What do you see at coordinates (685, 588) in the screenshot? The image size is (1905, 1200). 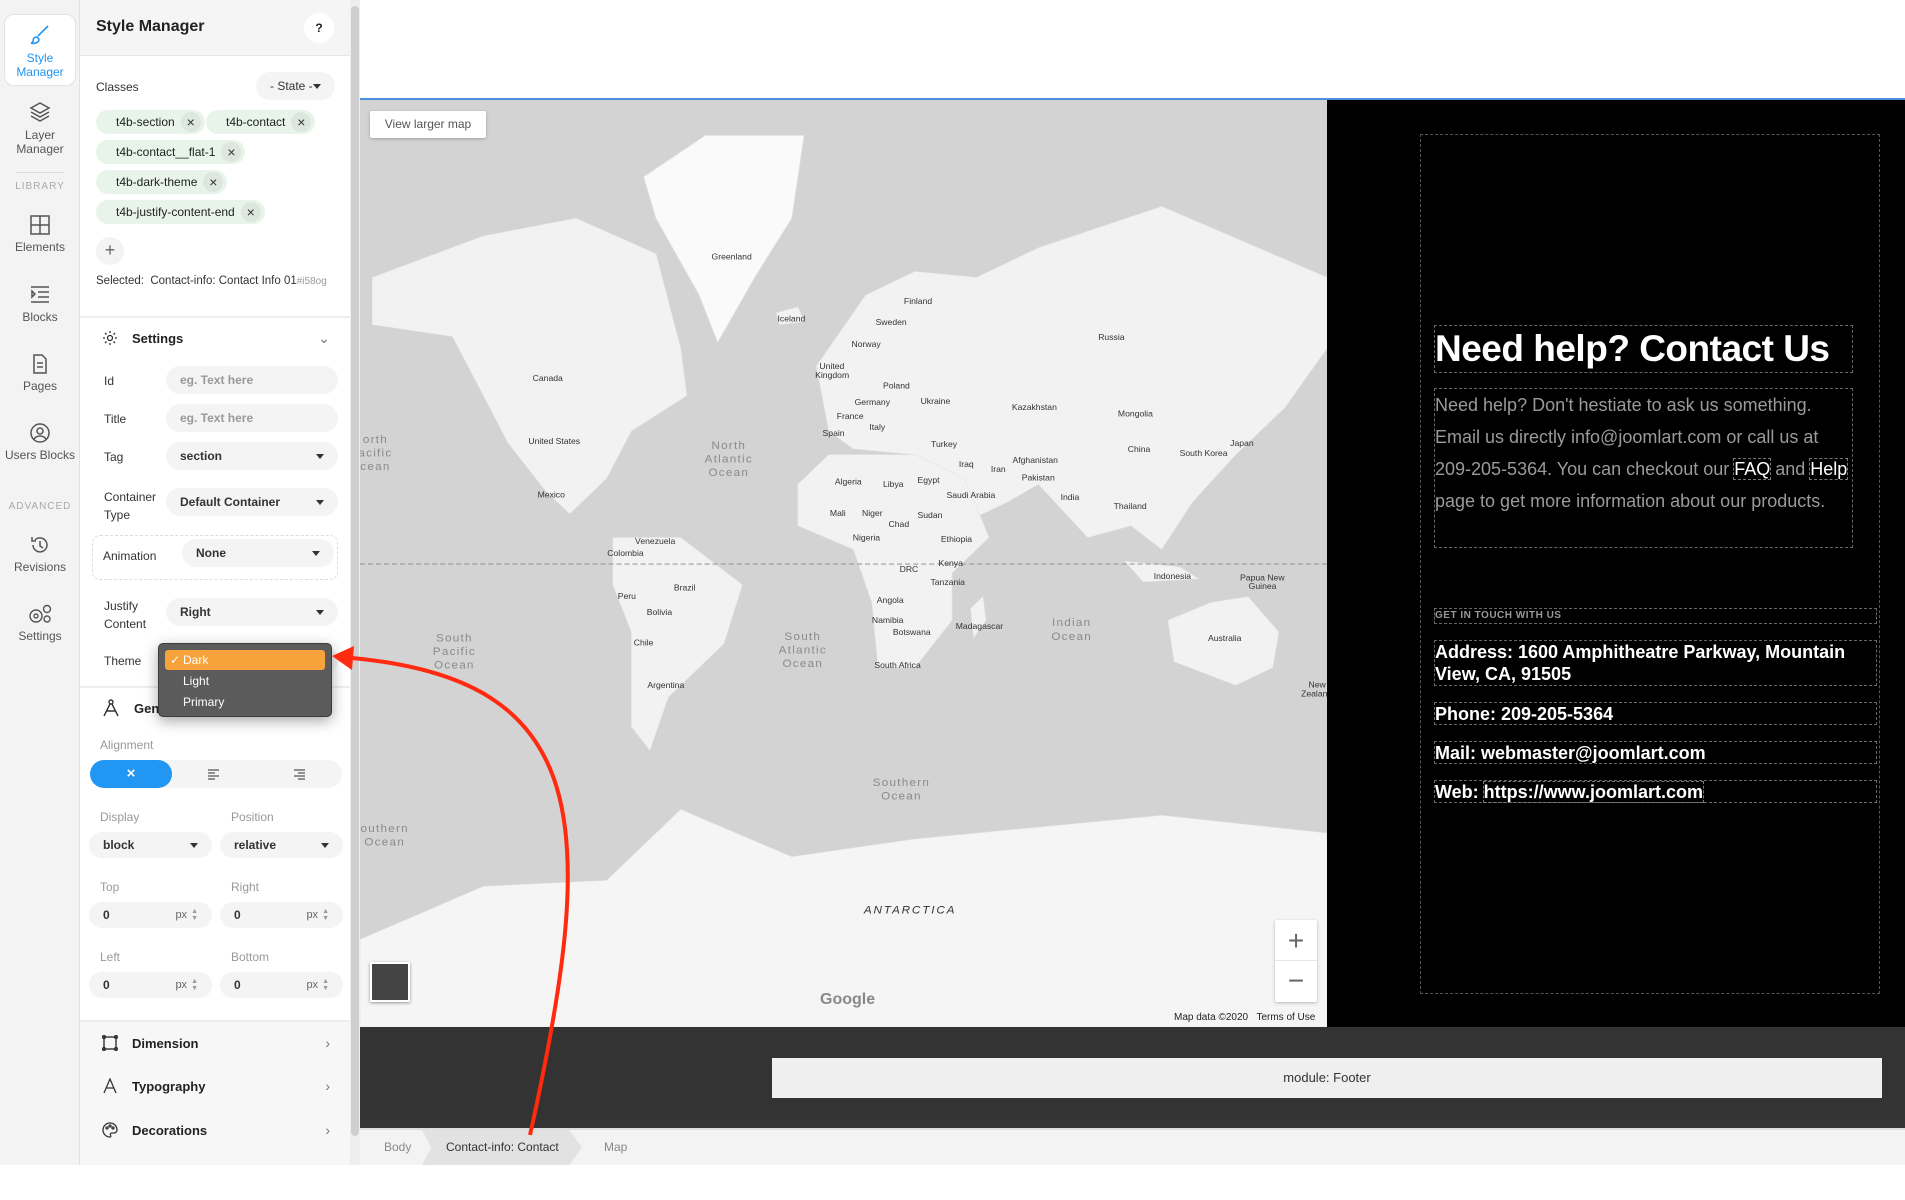 I see `map-label: Brazil` at bounding box center [685, 588].